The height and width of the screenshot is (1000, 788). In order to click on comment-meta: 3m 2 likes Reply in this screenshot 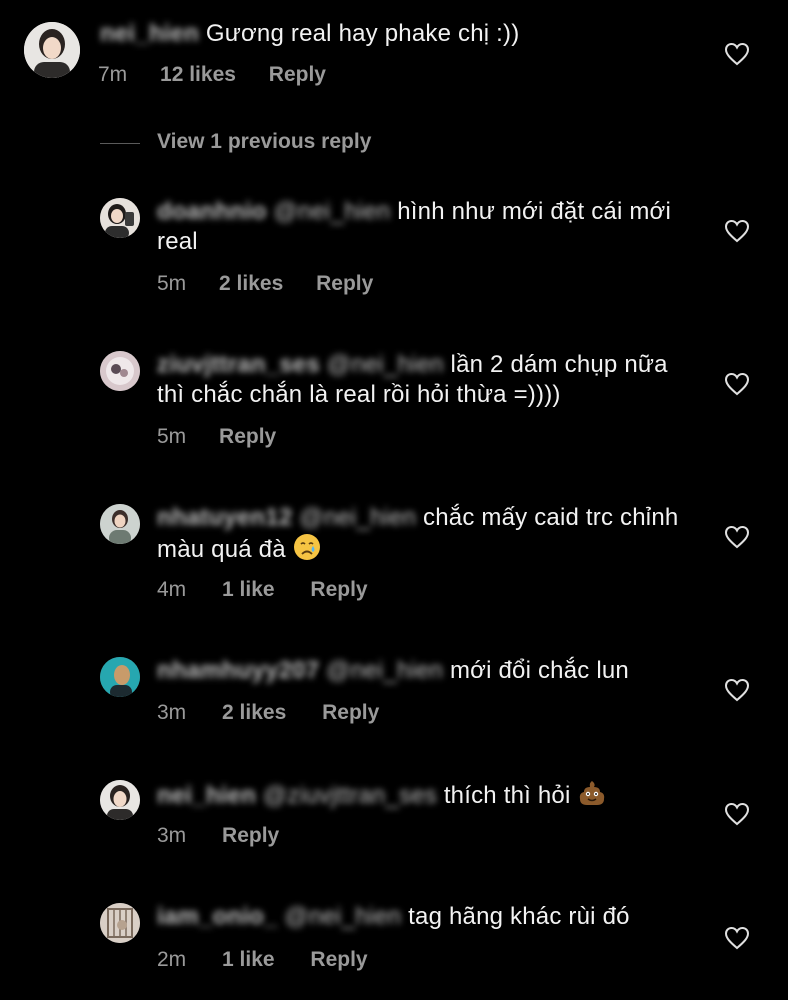, I will do `click(268, 713)`.